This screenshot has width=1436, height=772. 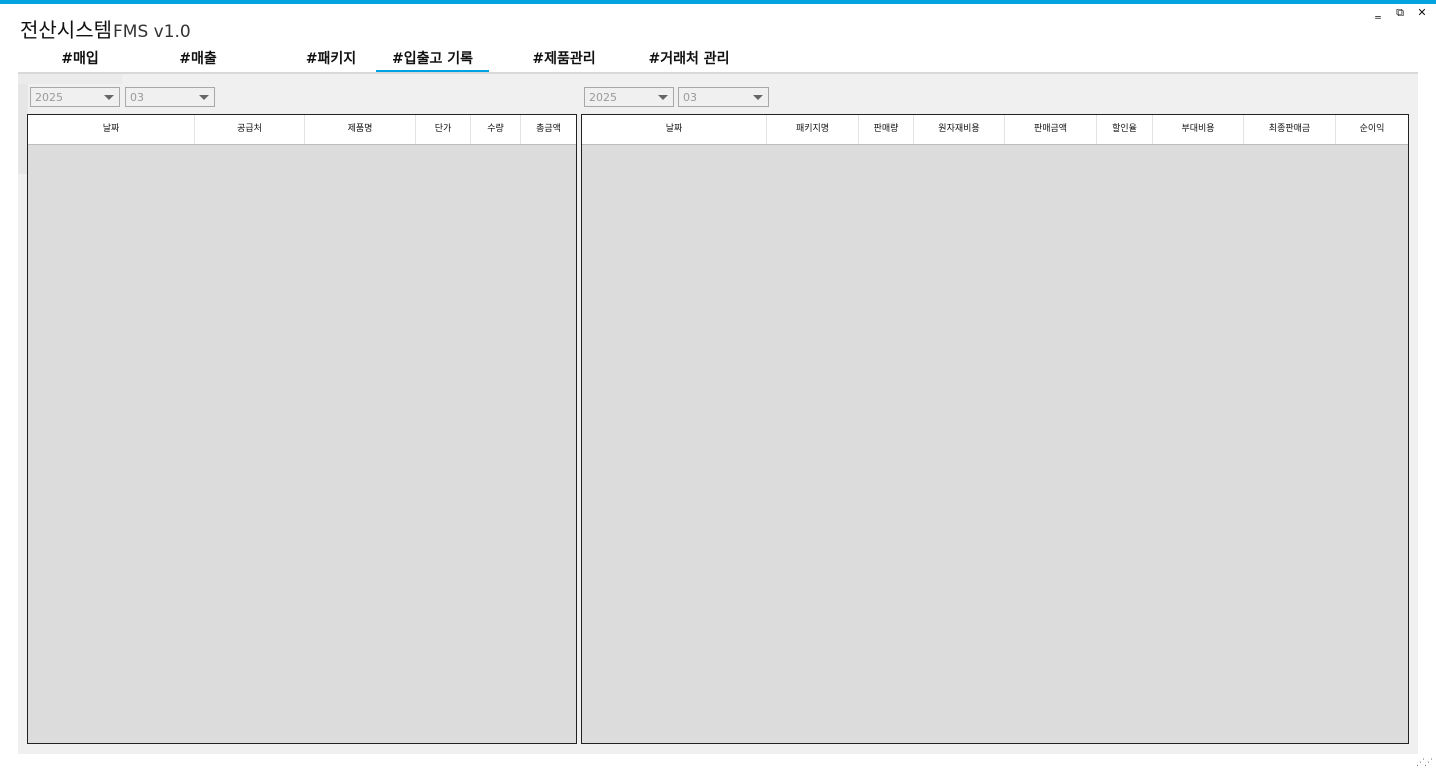 I want to click on close-icon: ✕, so click(x=1422, y=13).